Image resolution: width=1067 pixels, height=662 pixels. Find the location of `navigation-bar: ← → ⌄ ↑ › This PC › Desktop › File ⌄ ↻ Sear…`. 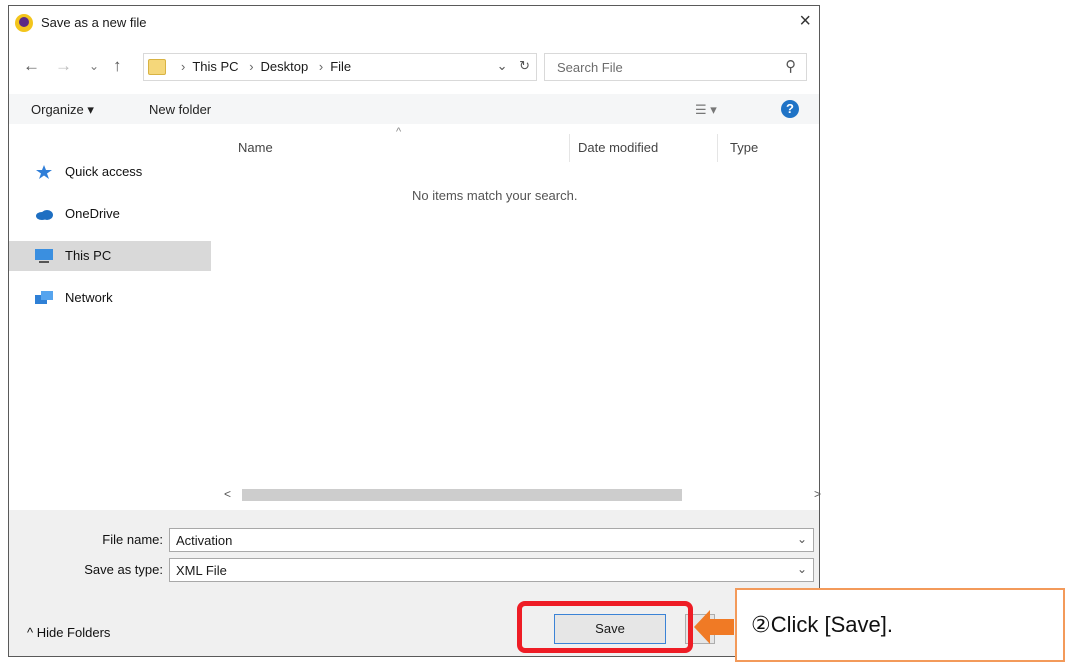

navigation-bar: ← → ⌄ ↑ › This PC › Desktop › File ⌄ ↻ Sear… is located at coordinates (414, 67).